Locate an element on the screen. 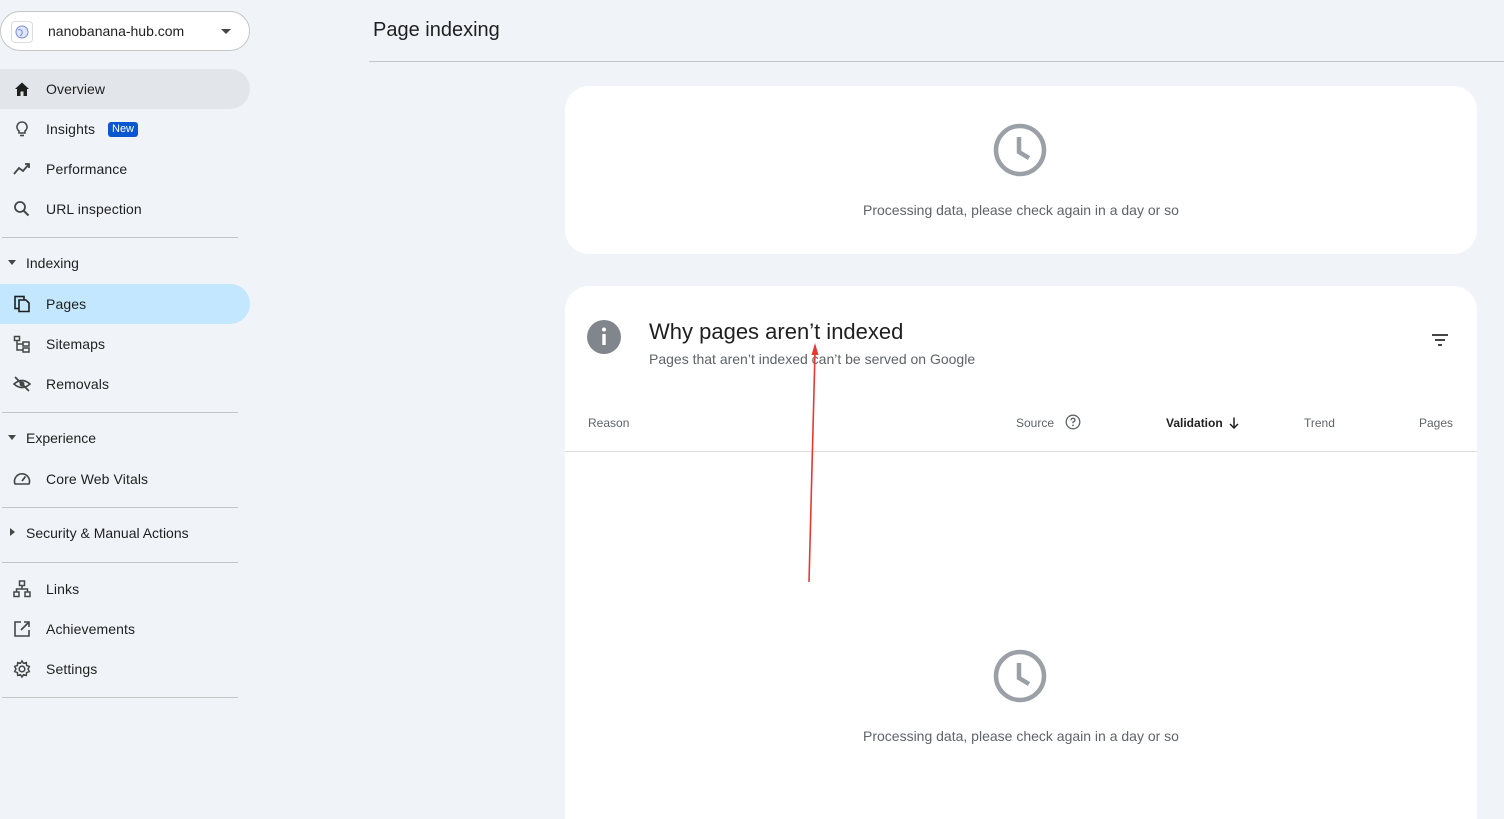  sidebar-item-achievements: Achievements is located at coordinates (125, 629).